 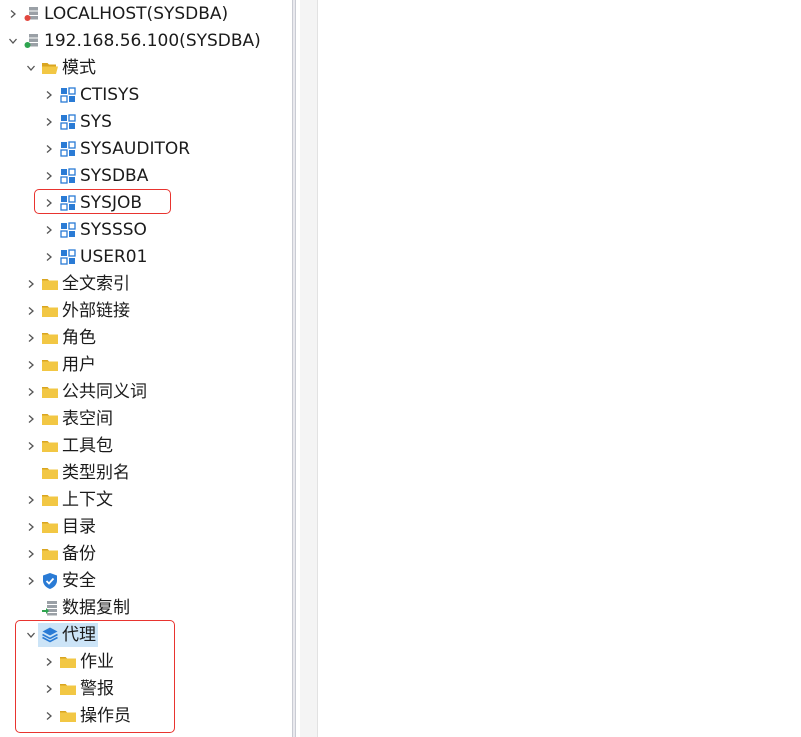 I want to click on tree-node-schema: SYSDBA, so click(x=95, y=176).